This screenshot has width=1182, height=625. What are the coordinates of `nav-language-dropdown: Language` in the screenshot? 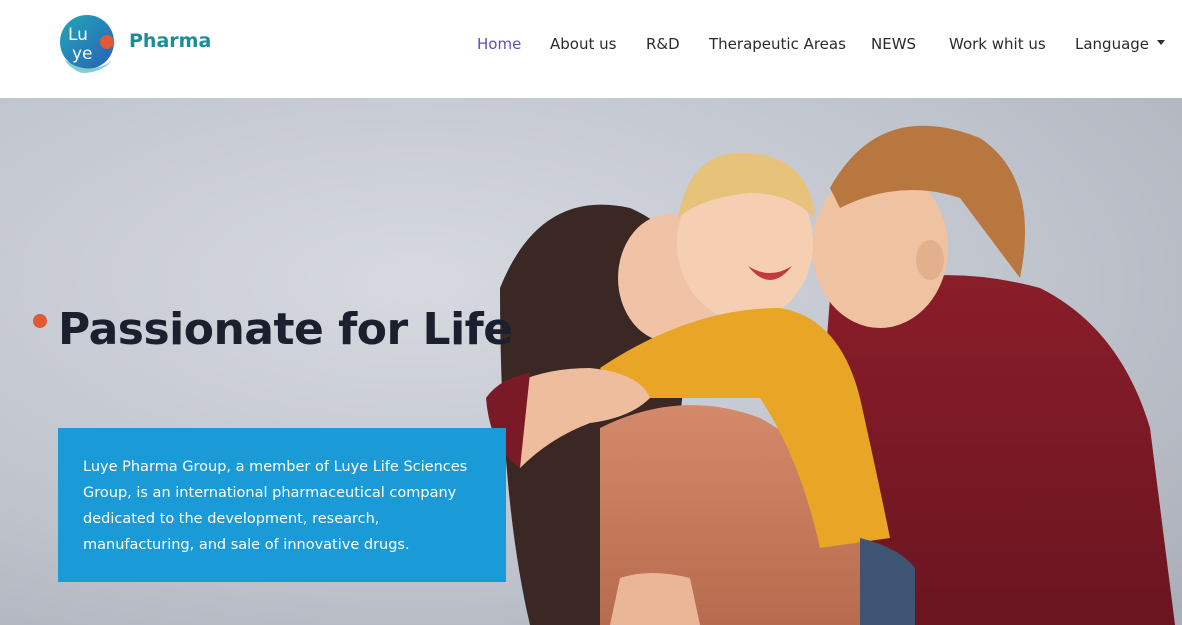 It's located at (1120, 44).